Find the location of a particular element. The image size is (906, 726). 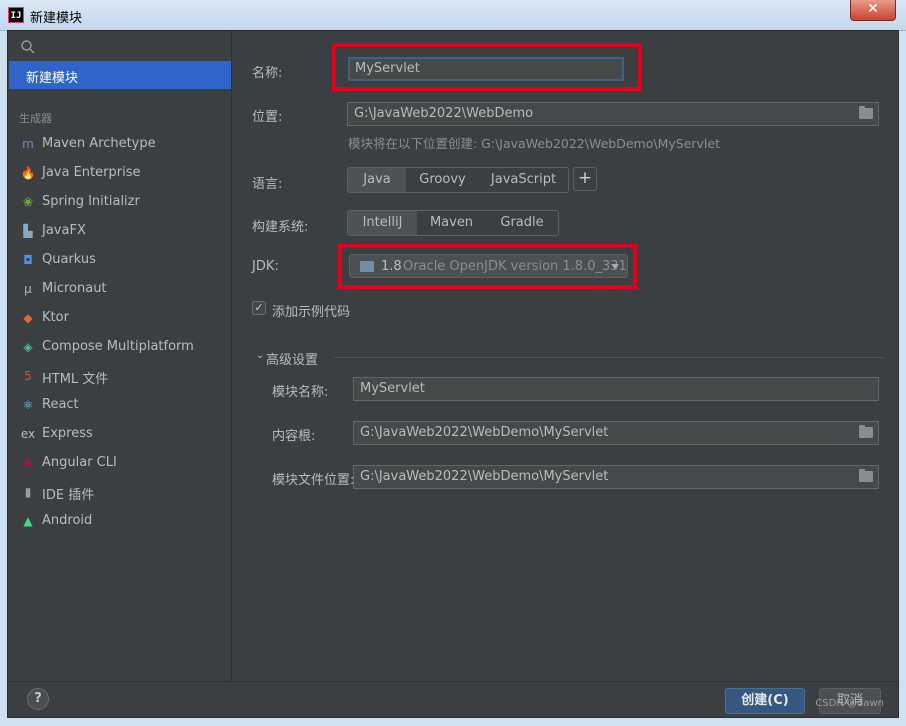

location-input: G:\JavaWeb2022\WebDemo is located at coordinates (613, 114).